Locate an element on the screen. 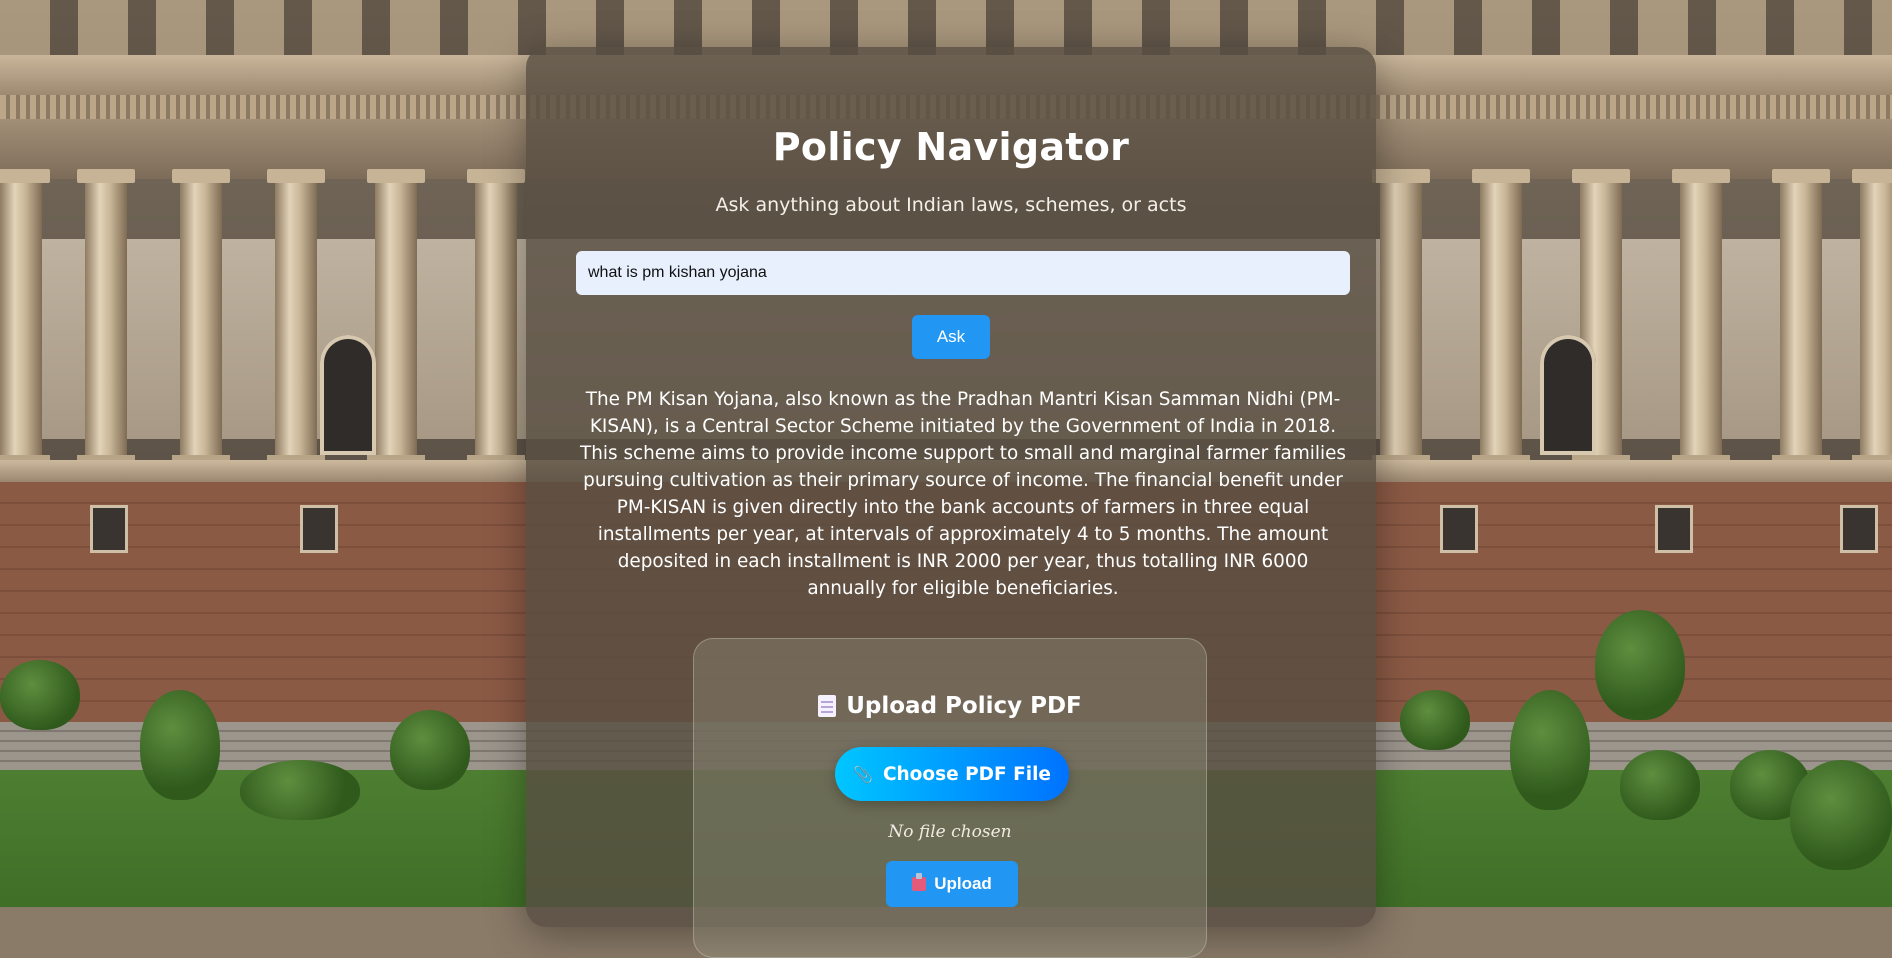 The image size is (1892, 958). choose-pdf-button: 📎 Choose PDF File is located at coordinates (952, 774).